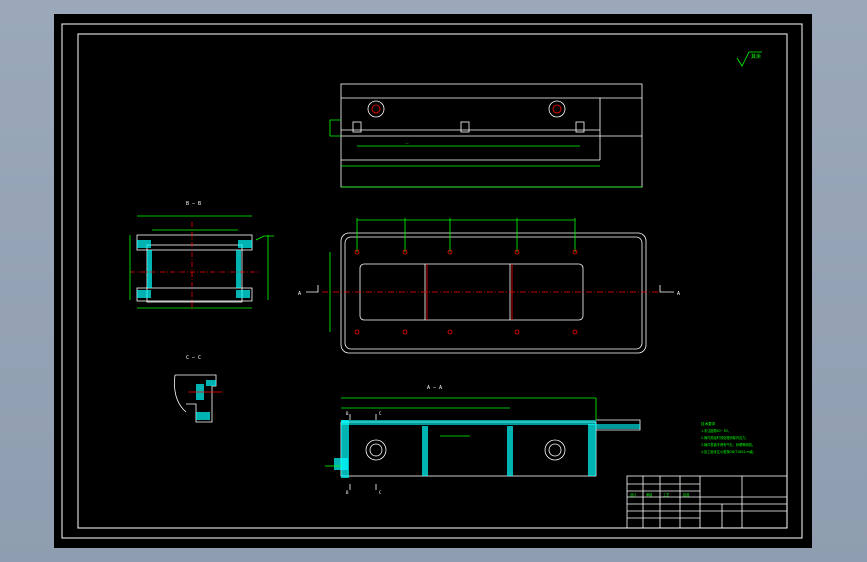 The image size is (867, 562). What do you see at coordinates (678, 294) in the screenshot?
I see `cut-mark-a-right: A` at bounding box center [678, 294].